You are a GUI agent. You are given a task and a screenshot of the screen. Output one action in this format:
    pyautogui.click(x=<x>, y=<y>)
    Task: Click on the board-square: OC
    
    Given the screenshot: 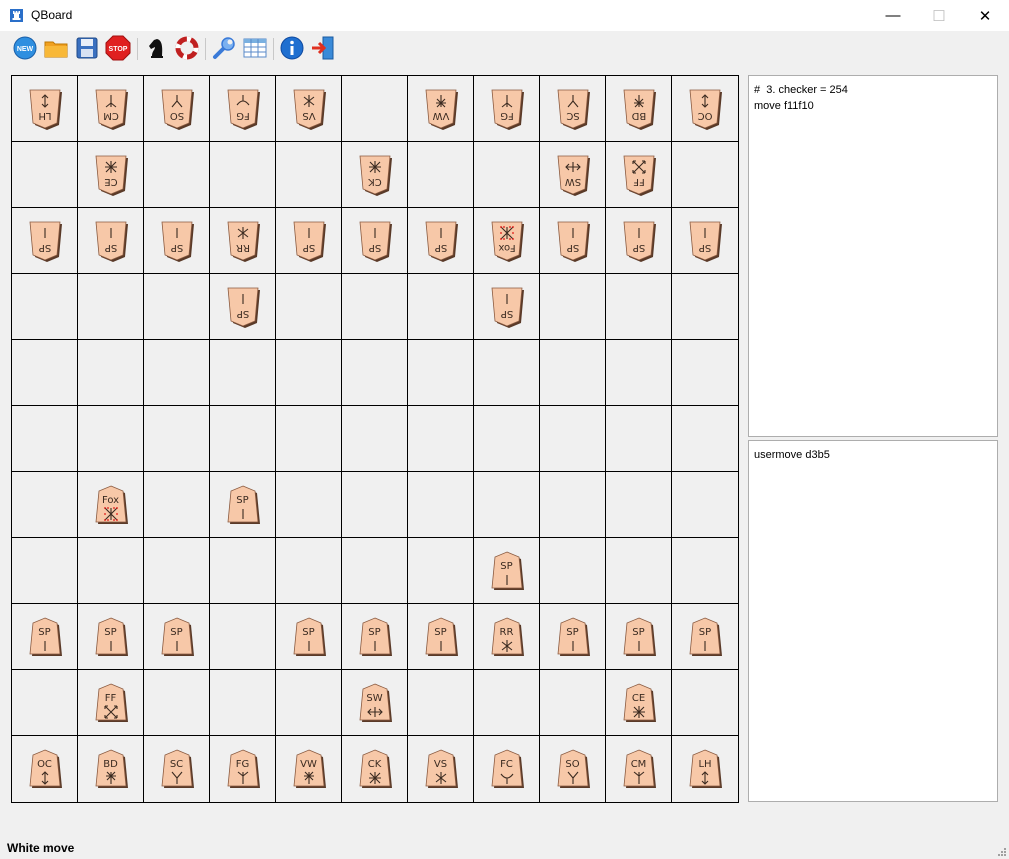 What is the action you would take?
    pyautogui.click(x=705, y=109)
    